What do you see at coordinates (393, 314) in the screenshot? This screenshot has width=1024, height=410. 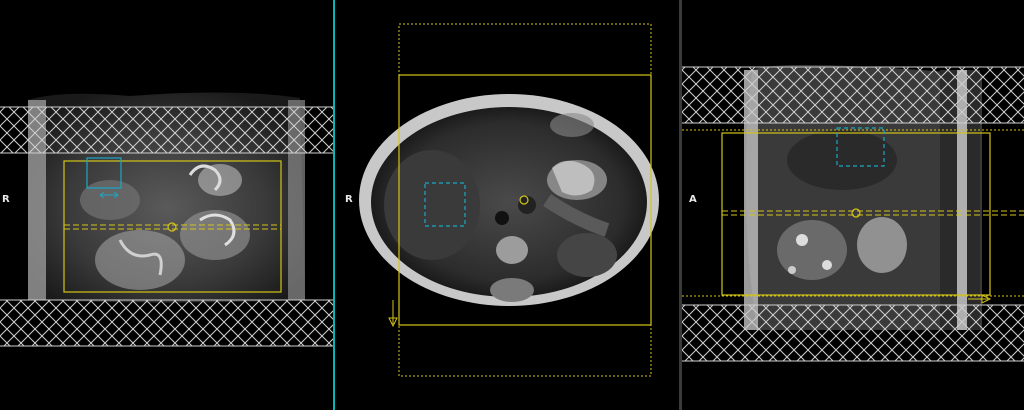 I see `direction-arrow-icon` at bounding box center [393, 314].